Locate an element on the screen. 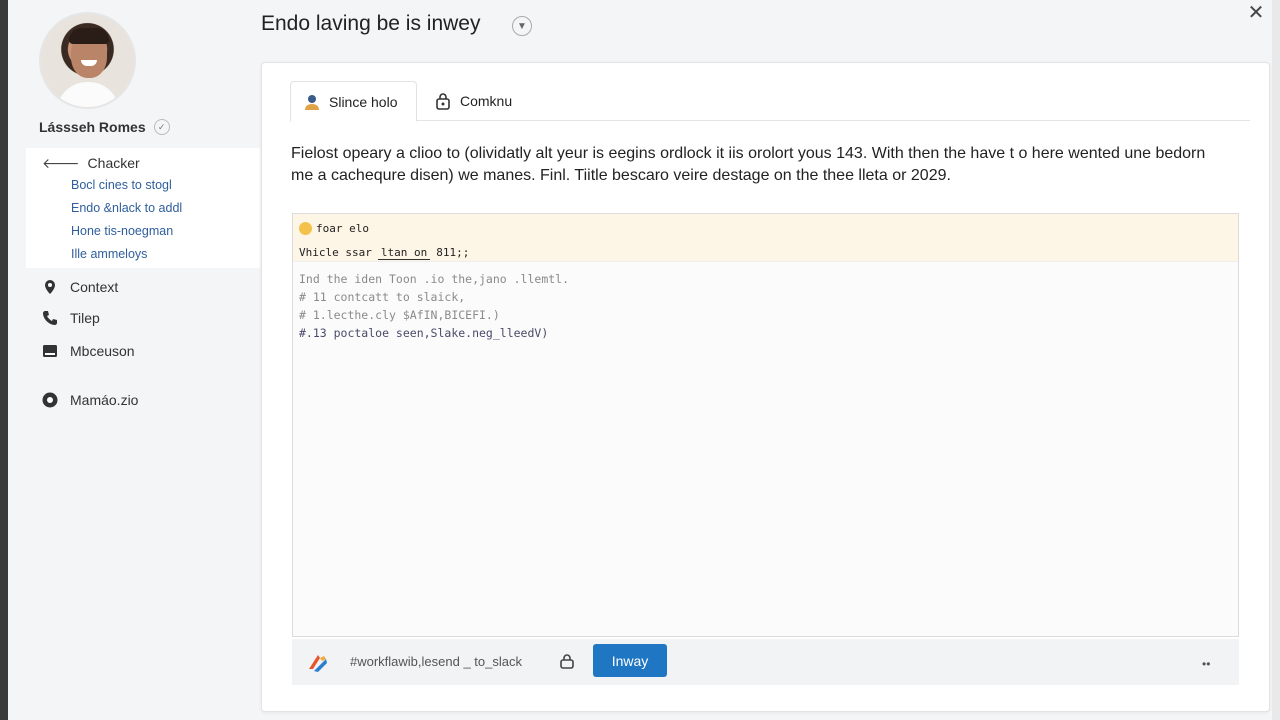 This screenshot has width=1280, height=720. pin-icon is located at coordinates (50, 287).